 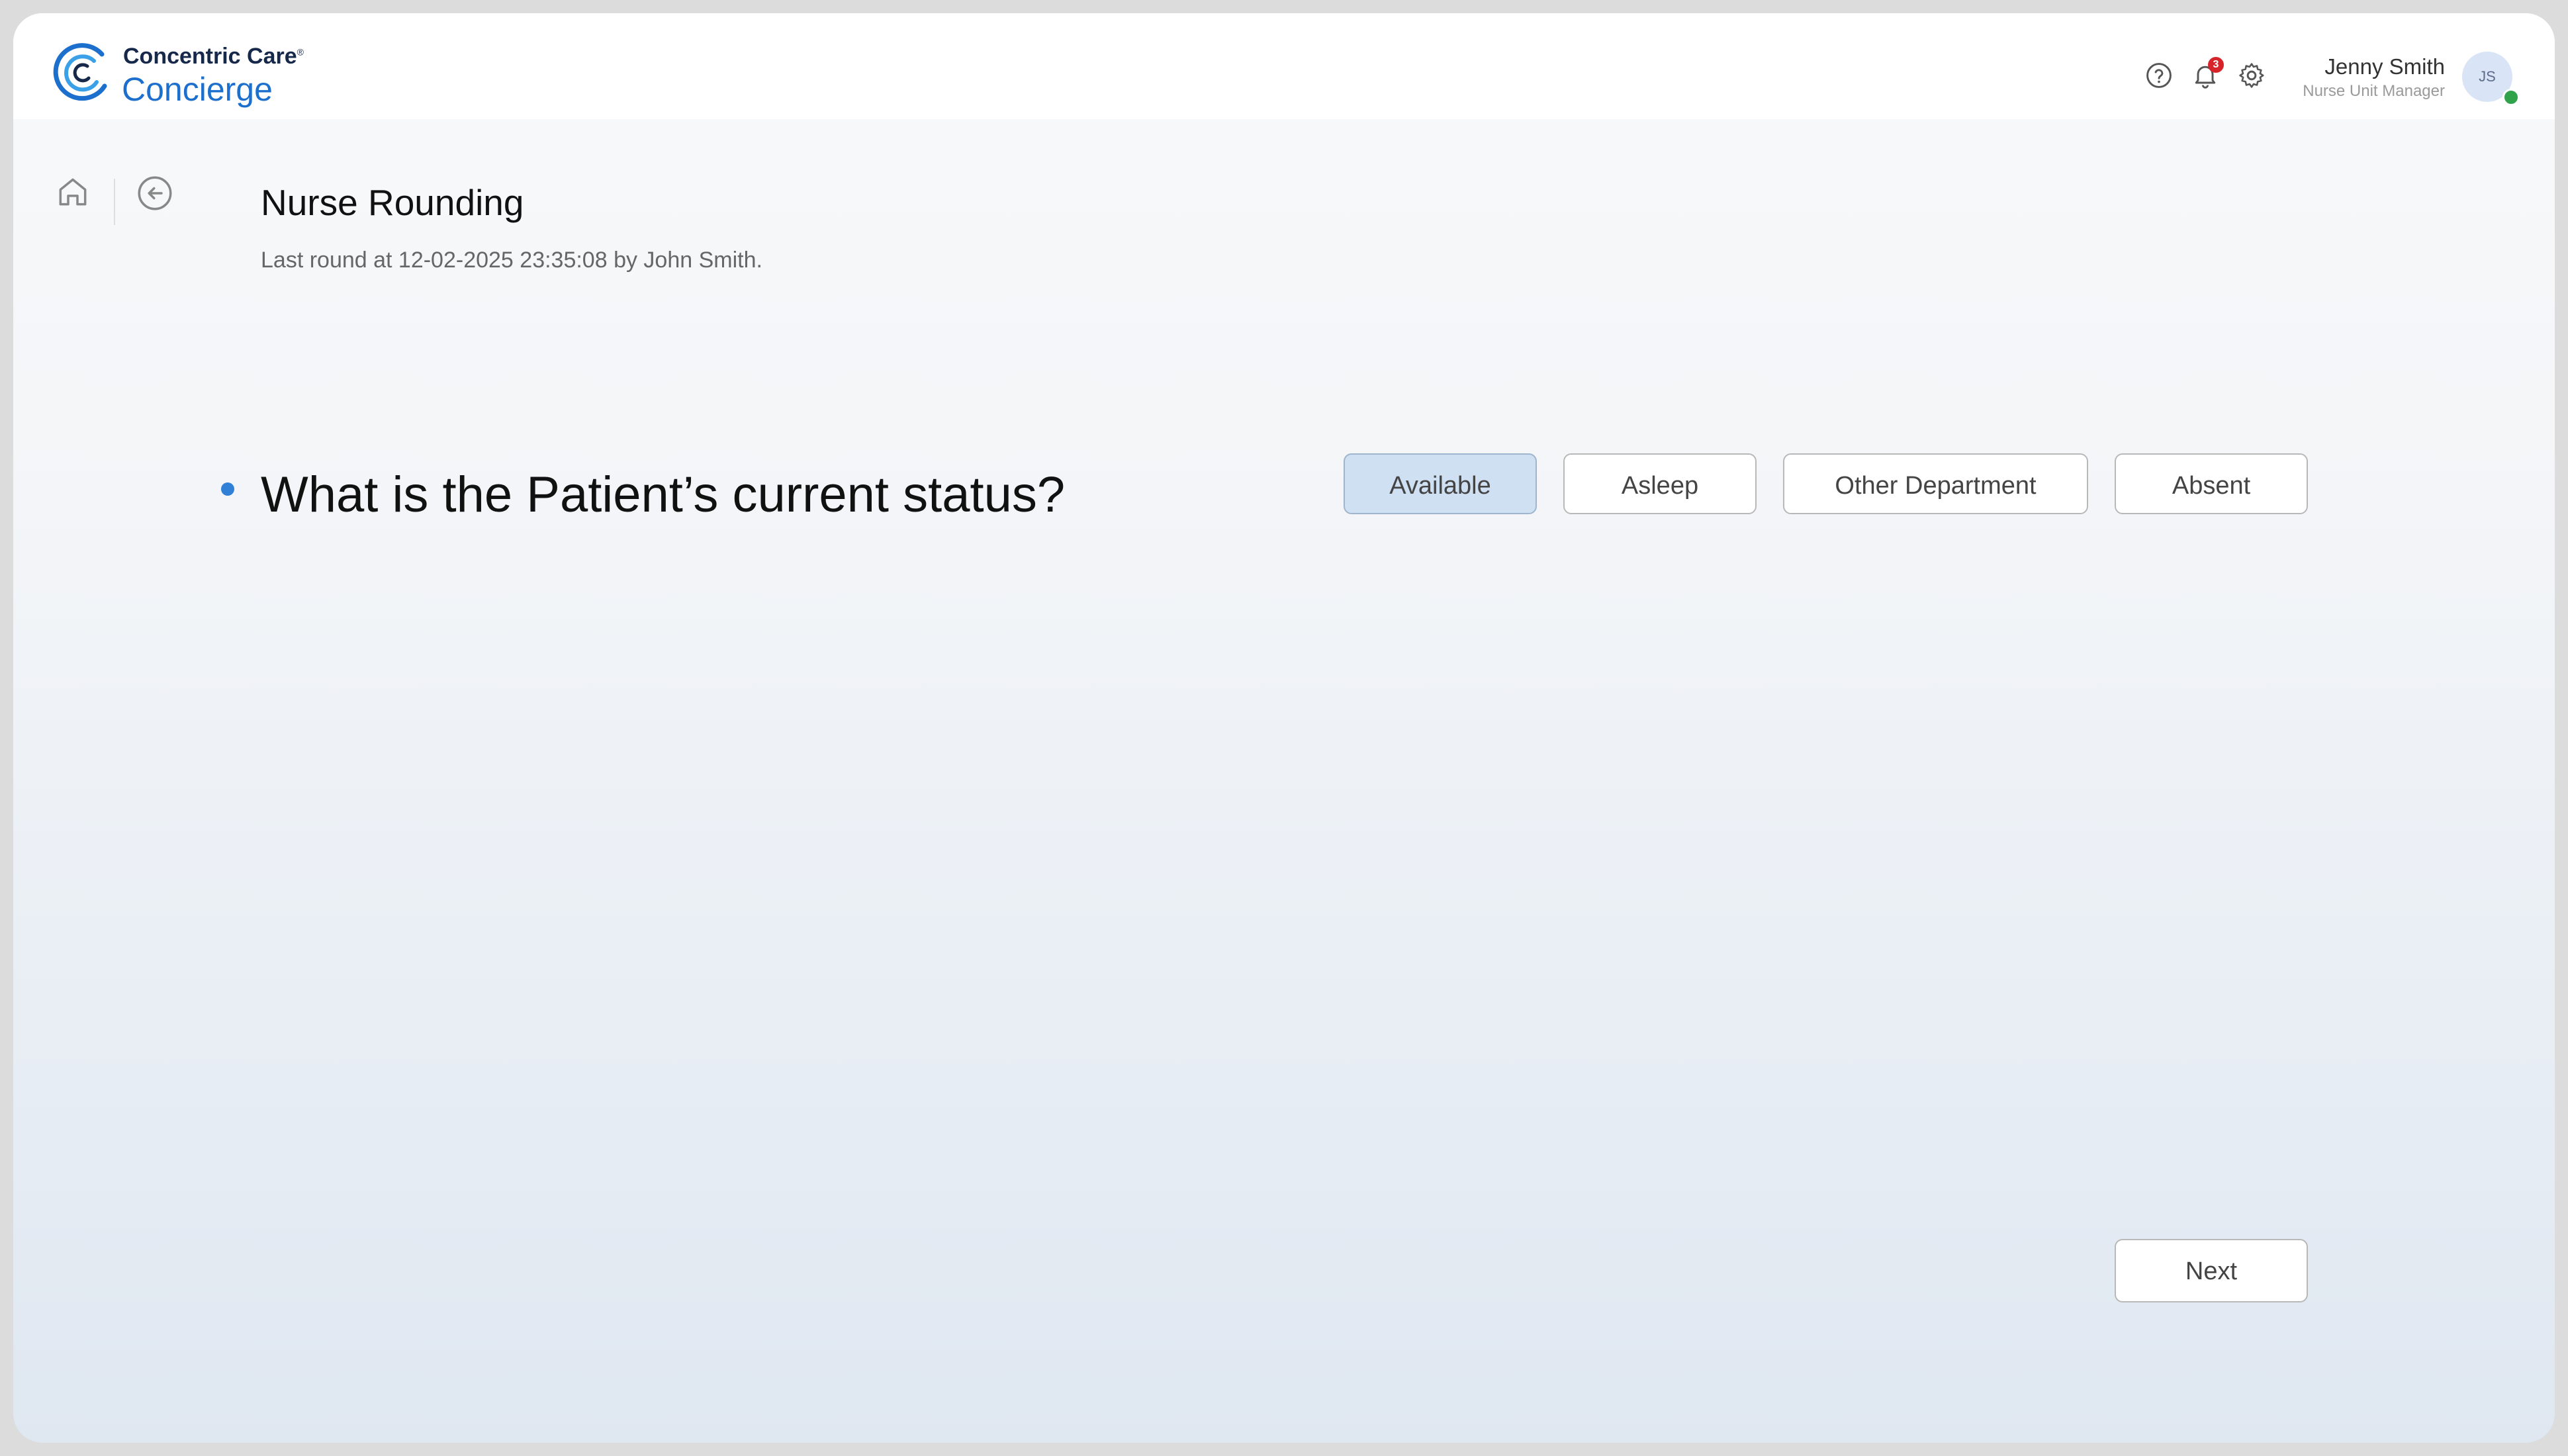 I want to click on option-available-button: Available, so click(x=1440, y=483).